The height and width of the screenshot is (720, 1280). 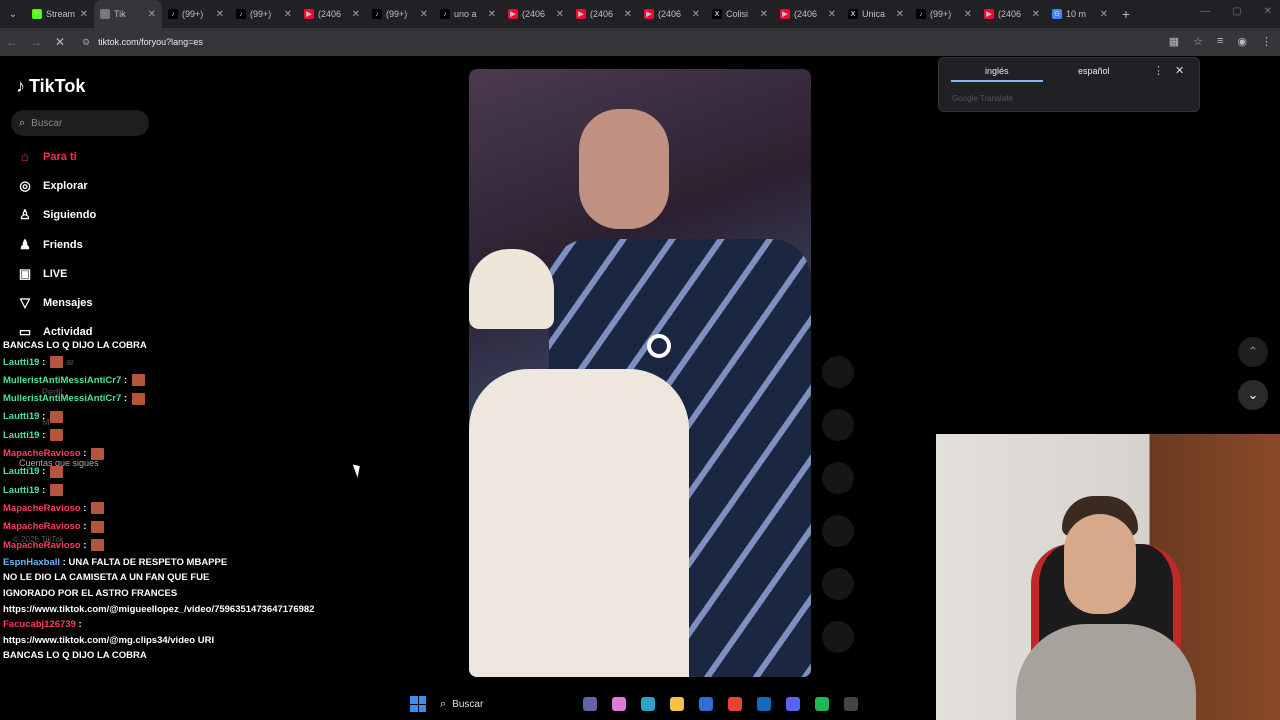 What do you see at coordinates (624, 169) in the screenshot?
I see `video-frame-face` at bounding box center [624, 169].